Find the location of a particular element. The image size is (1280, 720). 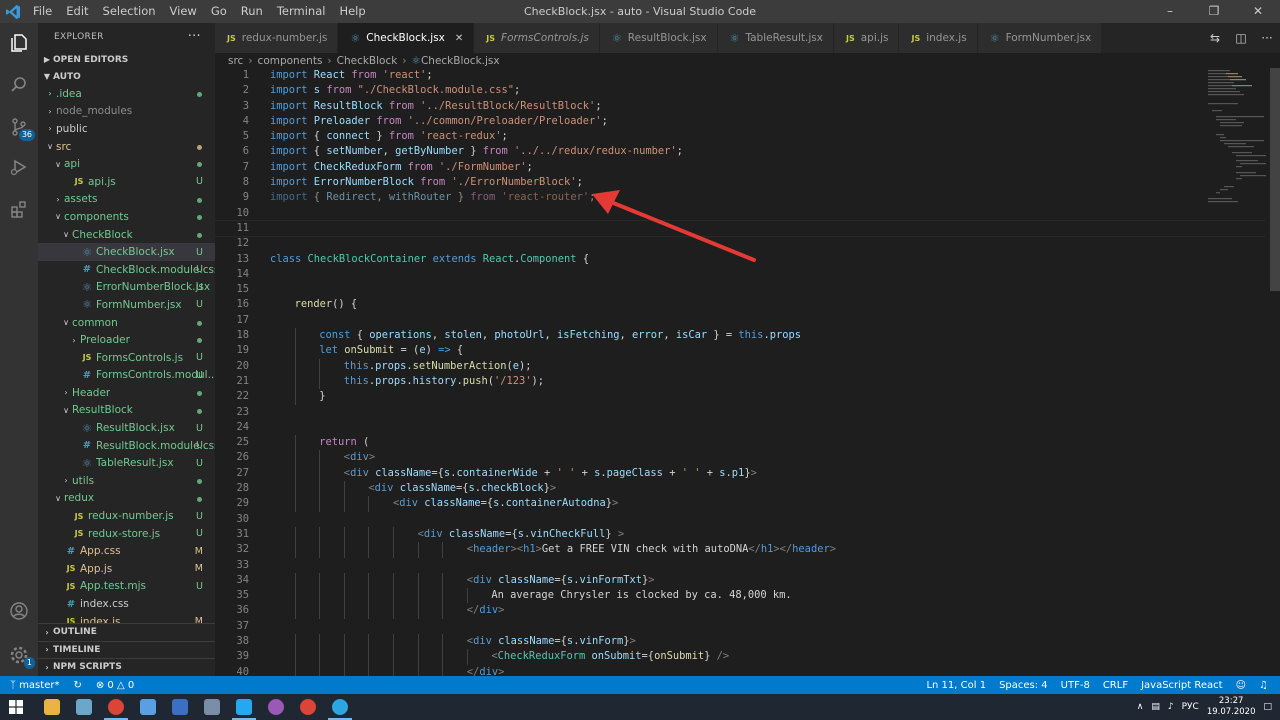

chrome-icon is located at coordinates (116, 707).